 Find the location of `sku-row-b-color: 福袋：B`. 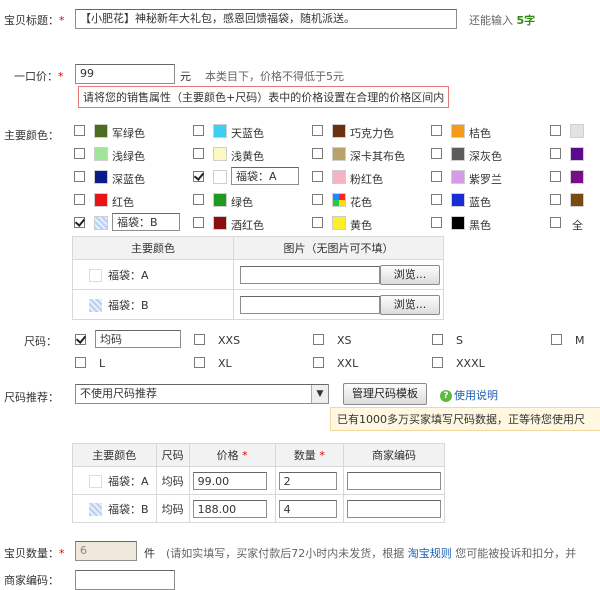

sku-row-b-color: 福袋：B is located at coordinates (114, 508).